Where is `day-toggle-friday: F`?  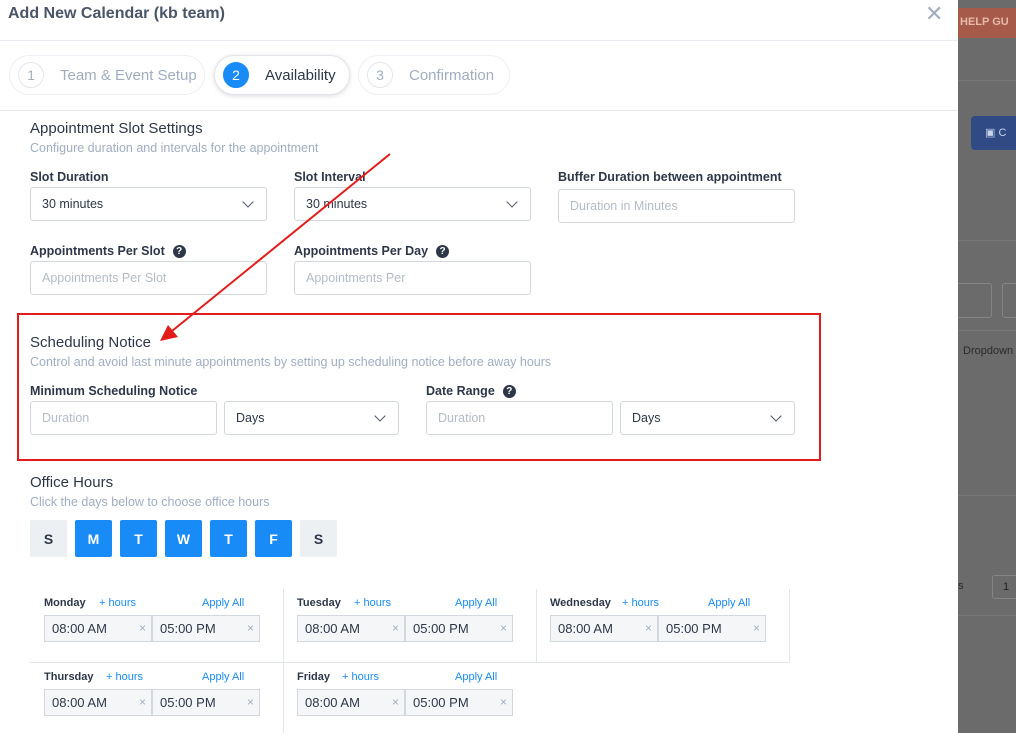 day-toggle-friday: F is located at coordinates (273, 538).